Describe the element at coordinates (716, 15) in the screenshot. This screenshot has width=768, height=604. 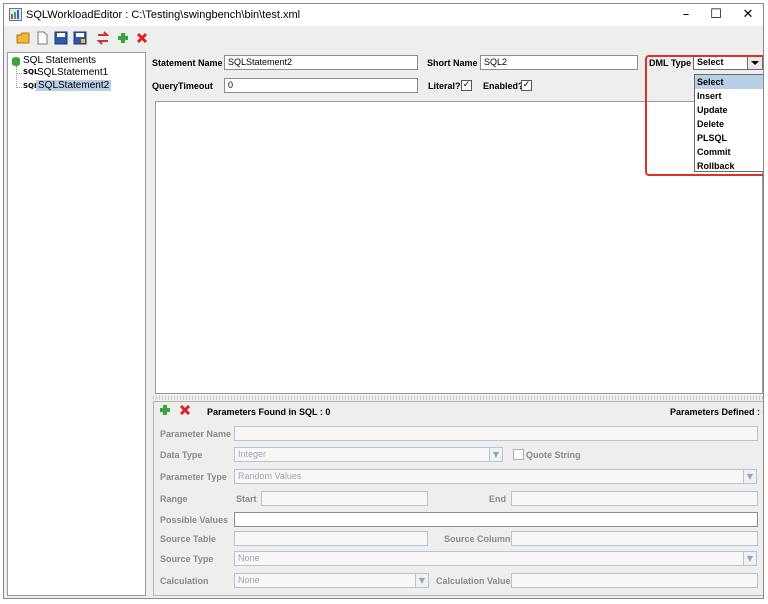
I see `maximize-button: ☐` at that location.